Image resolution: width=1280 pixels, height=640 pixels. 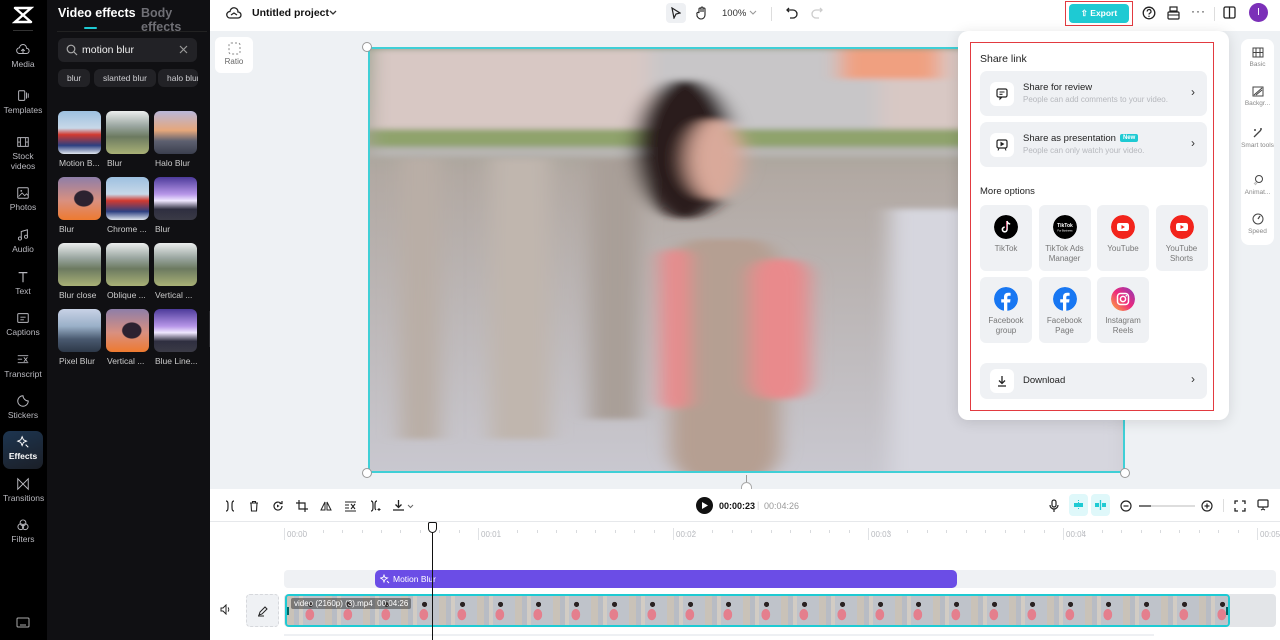 I want to click on tab-video-effects: Video effects, so click(x=97, y=13).